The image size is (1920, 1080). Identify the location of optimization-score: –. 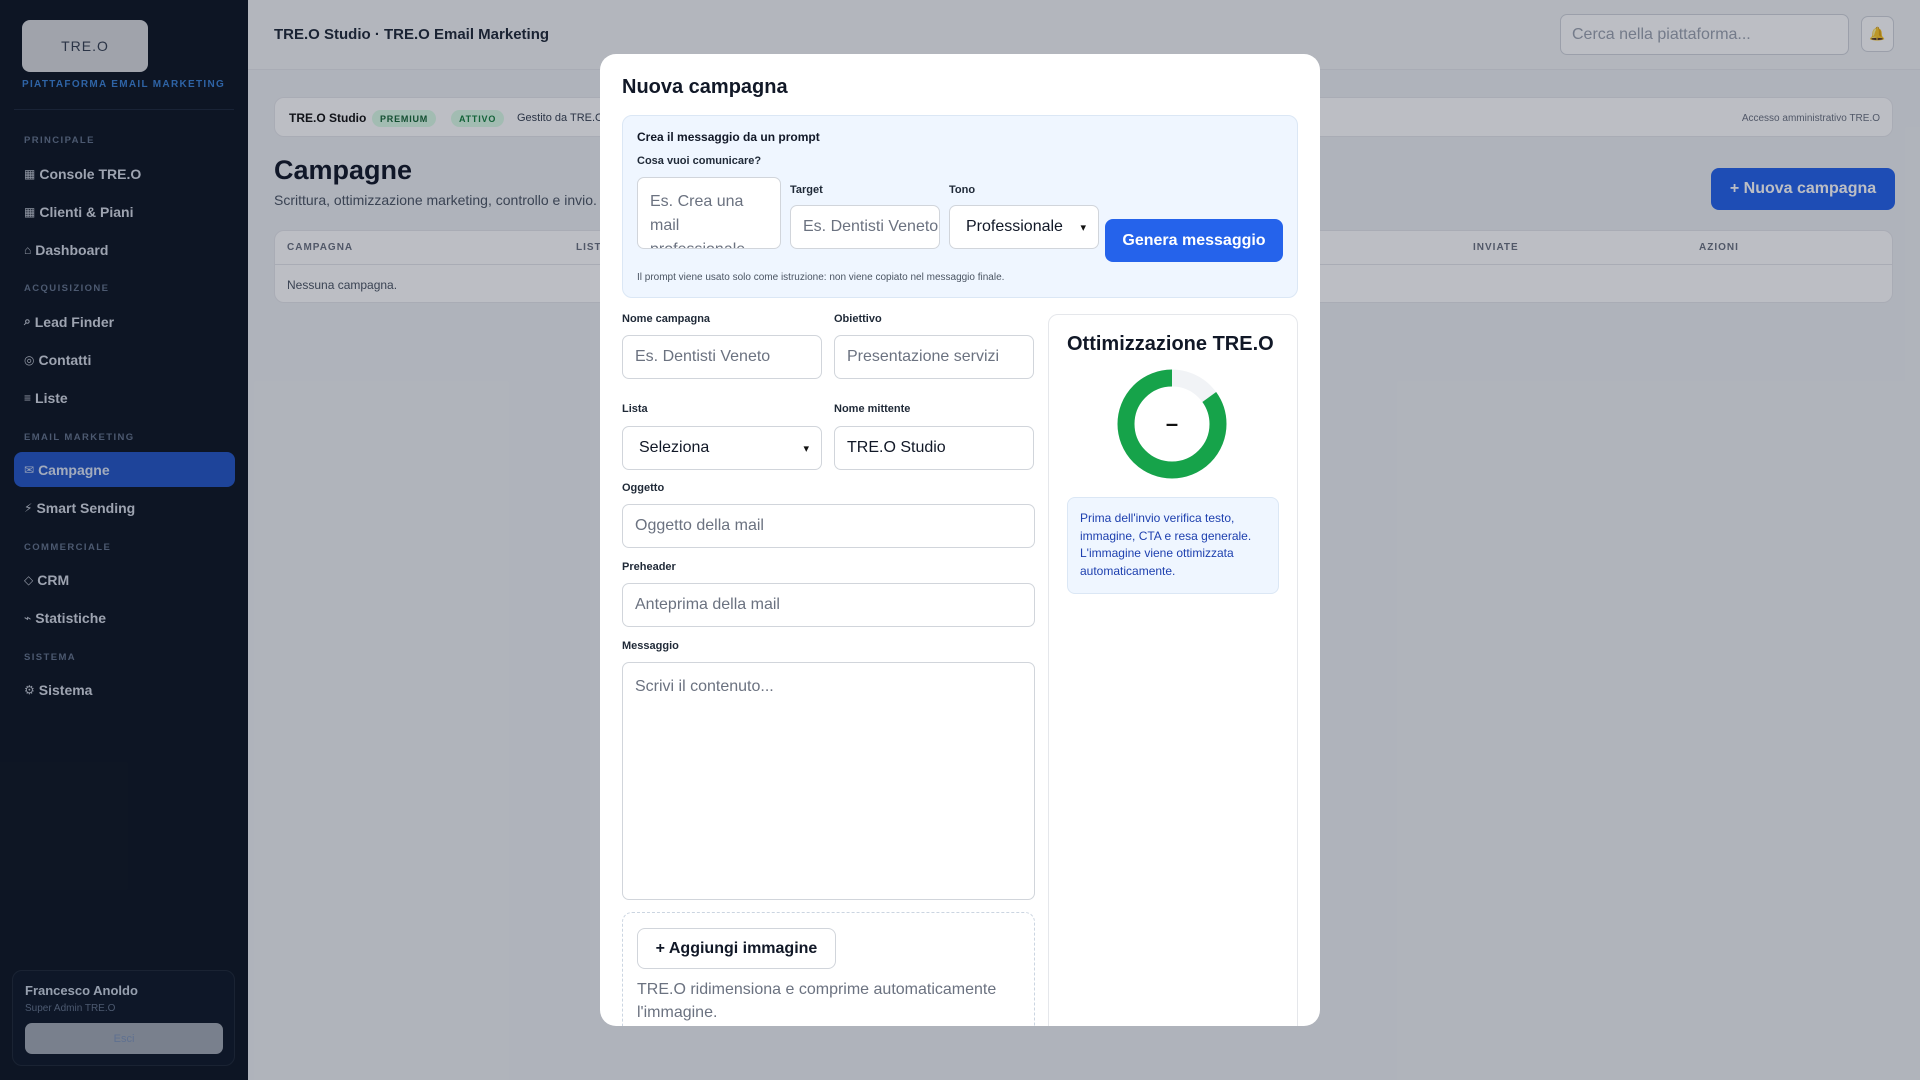
(1172, 423).